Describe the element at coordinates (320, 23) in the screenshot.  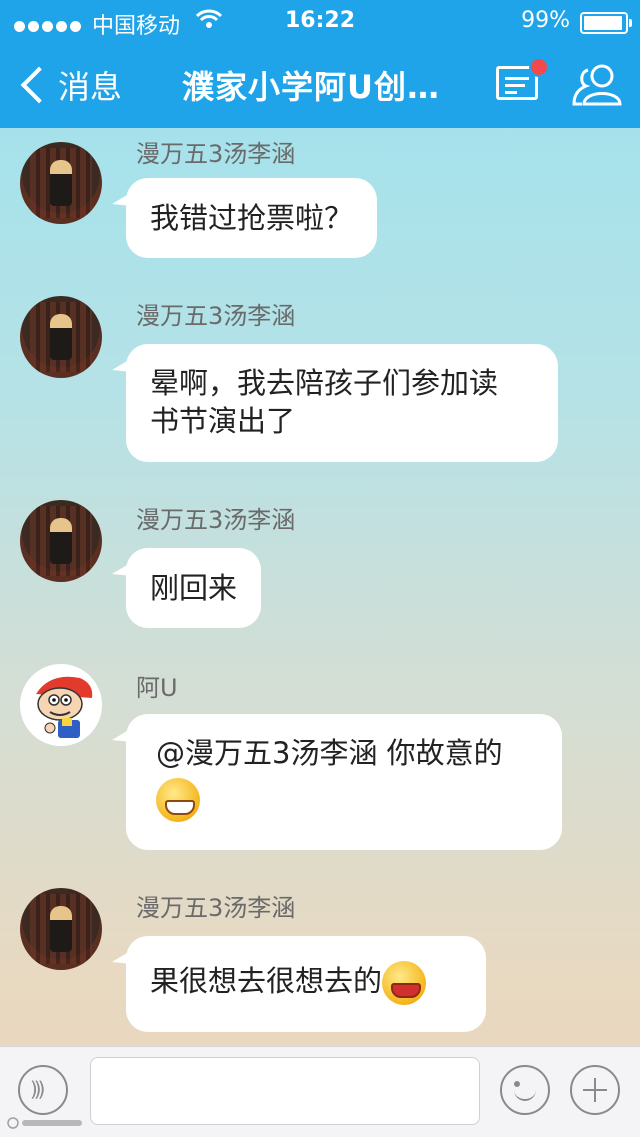
I see `status-bar: 中国移动 16:22 99%` at that location.